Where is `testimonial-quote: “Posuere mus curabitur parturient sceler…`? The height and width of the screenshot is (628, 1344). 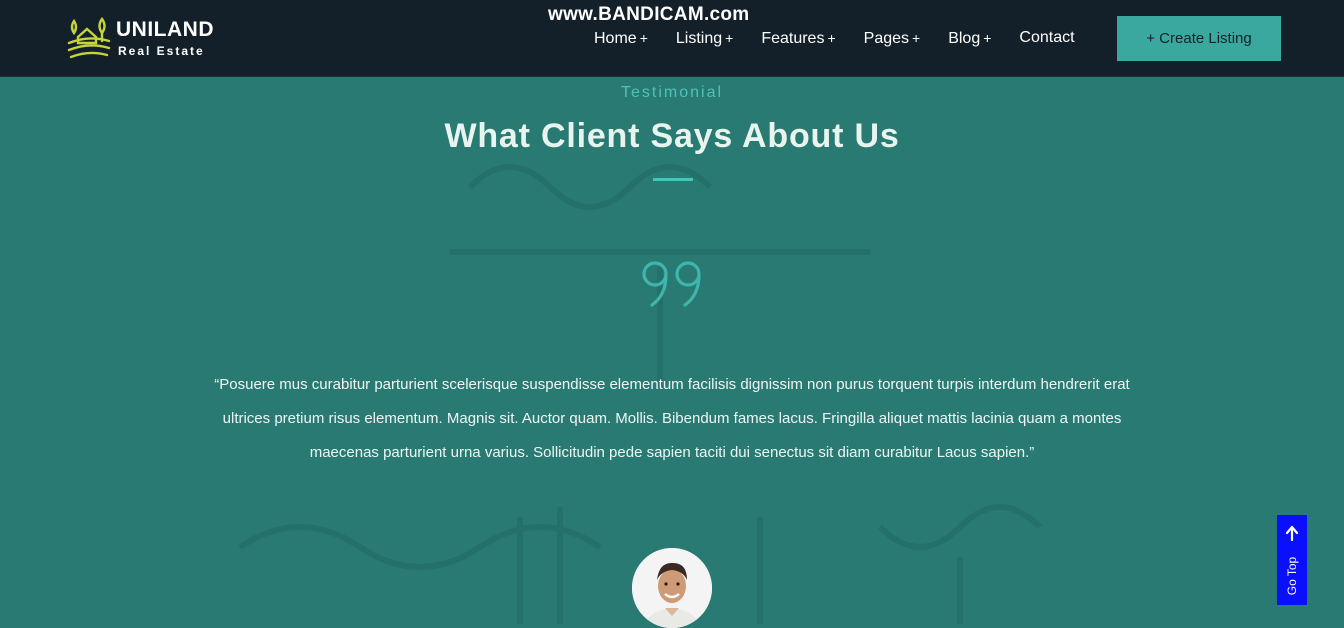
testimonial-quote: “Posuere mus curabitur parturient sceler… is located at coordinates (672, 418).